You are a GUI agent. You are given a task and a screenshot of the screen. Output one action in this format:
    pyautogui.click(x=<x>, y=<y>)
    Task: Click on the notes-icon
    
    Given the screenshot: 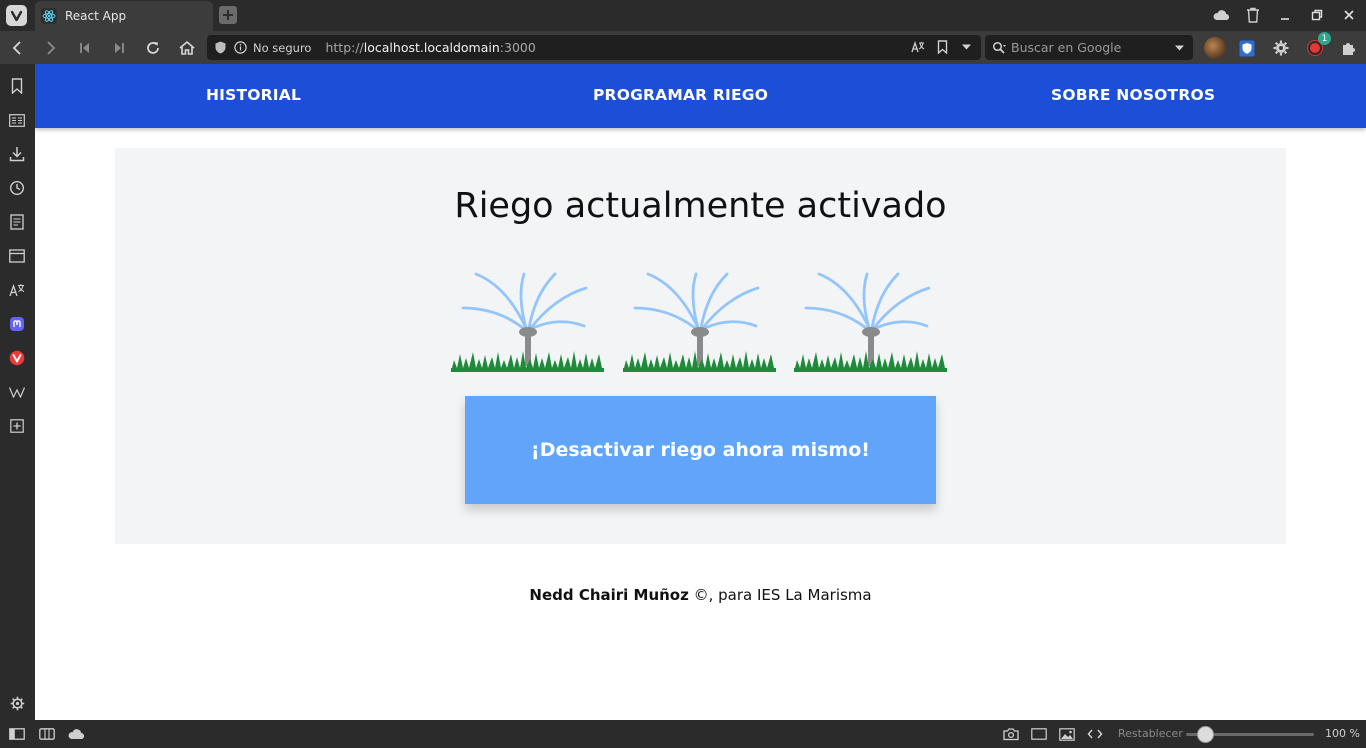 What is the action you would take?
    pyautogui.click(x=17, y=222)
    